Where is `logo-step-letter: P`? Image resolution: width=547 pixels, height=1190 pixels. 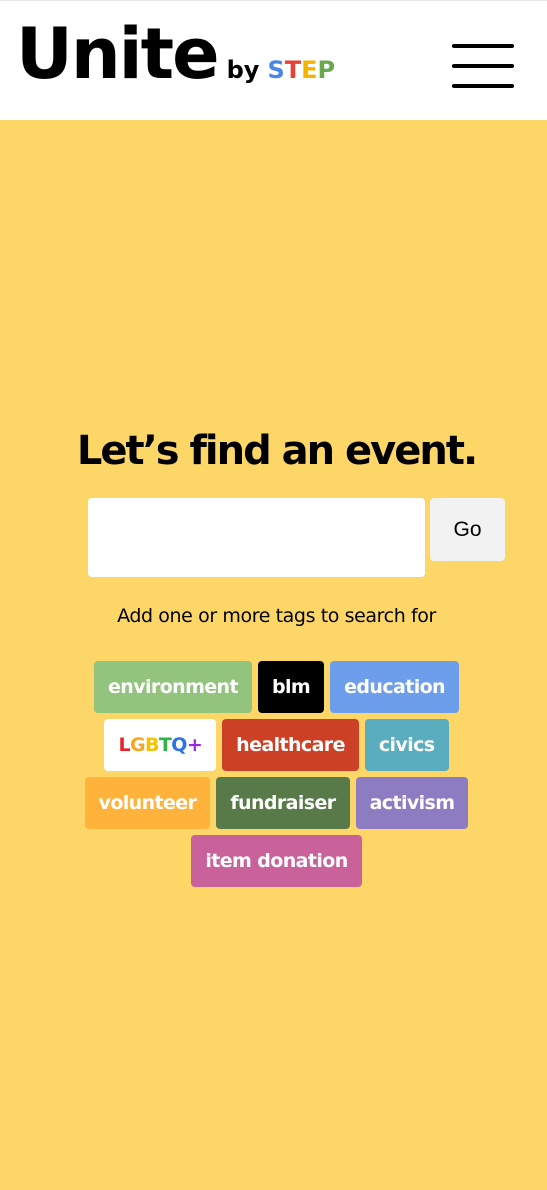 logo-step-letter: P is located at coordinates (326, 70).